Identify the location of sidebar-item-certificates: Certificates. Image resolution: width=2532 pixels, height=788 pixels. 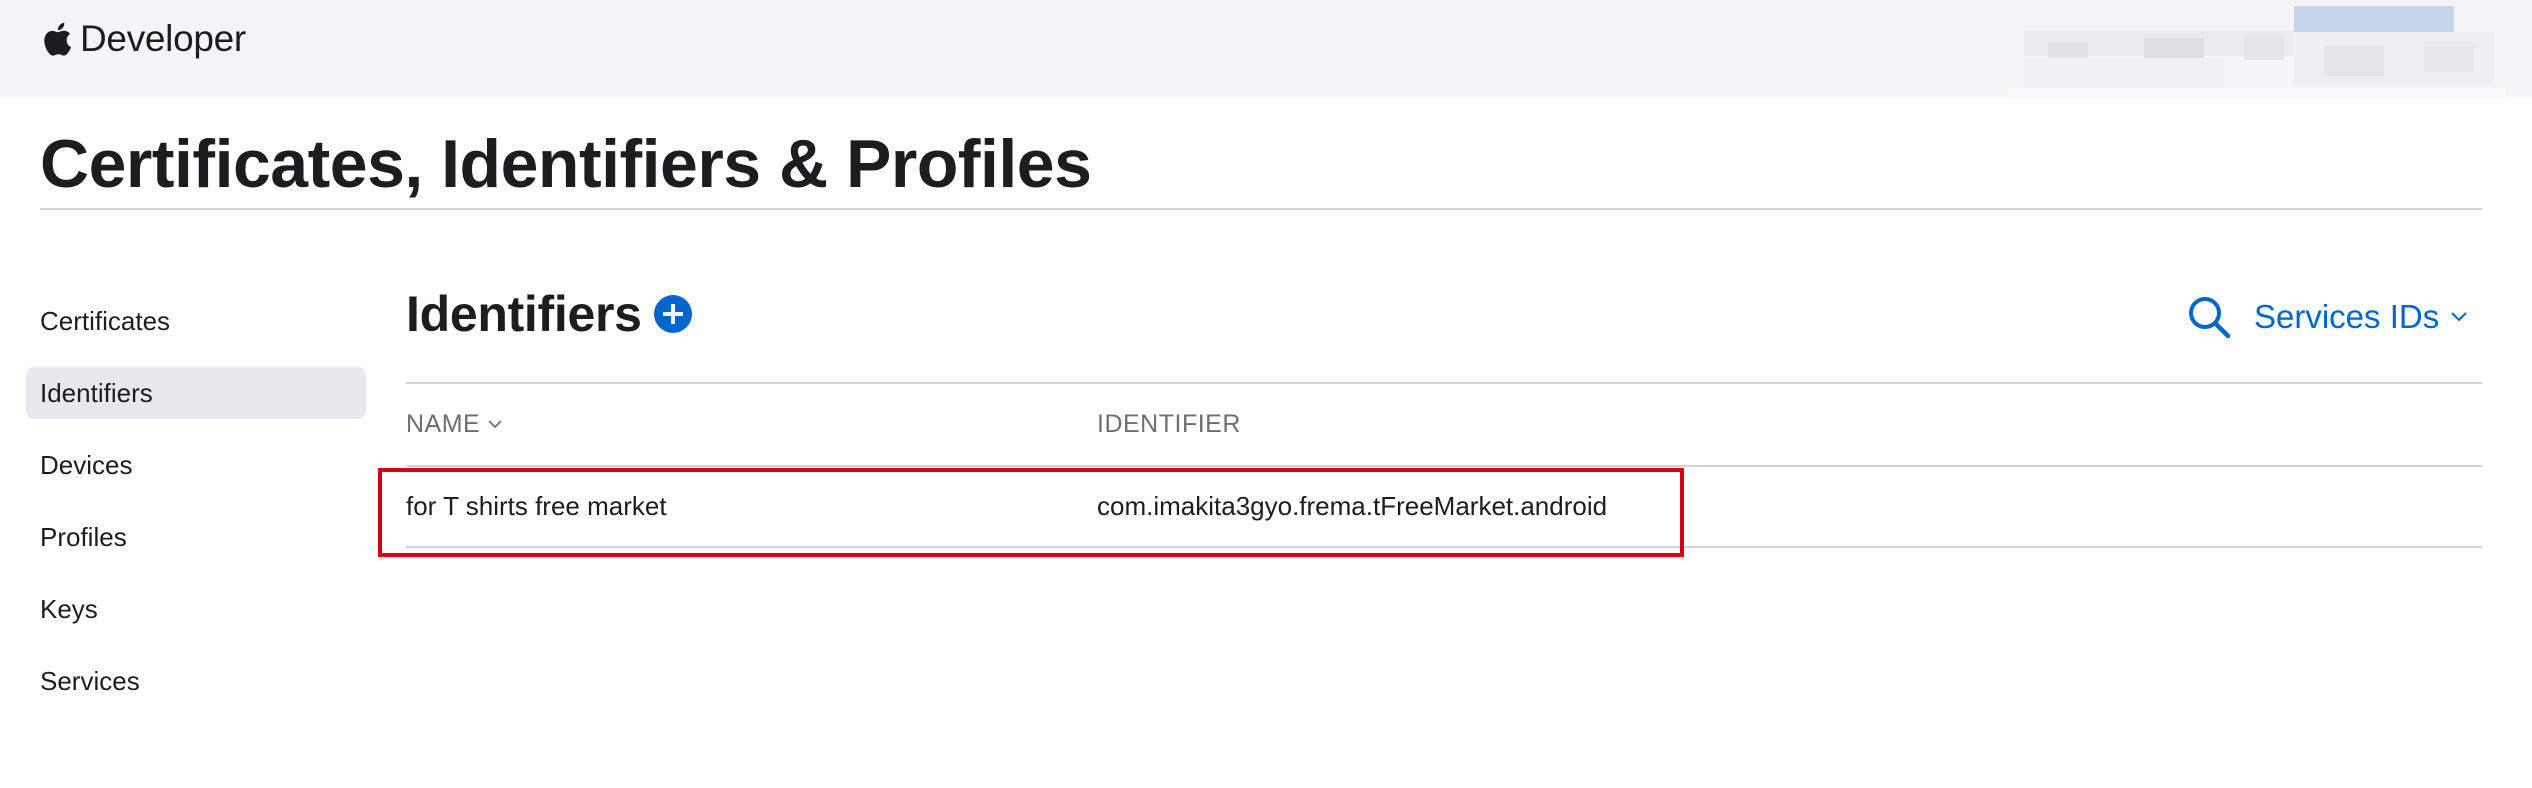
(196, 321).